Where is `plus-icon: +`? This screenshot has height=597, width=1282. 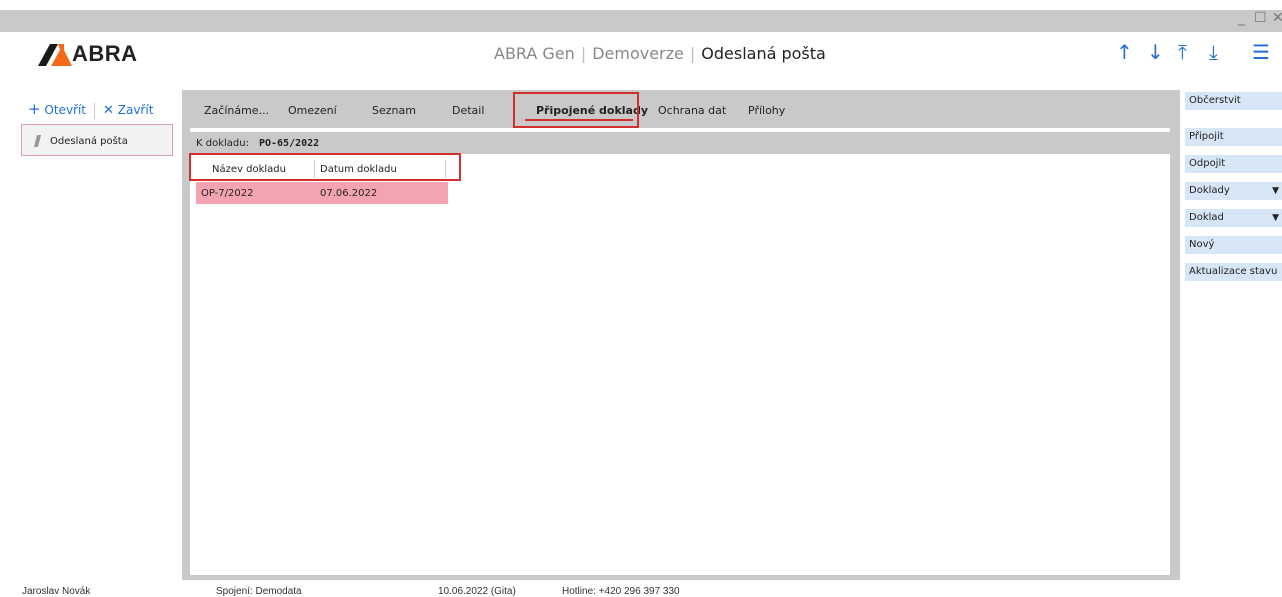 plus-icon: + is located at coordinates (34, 109).